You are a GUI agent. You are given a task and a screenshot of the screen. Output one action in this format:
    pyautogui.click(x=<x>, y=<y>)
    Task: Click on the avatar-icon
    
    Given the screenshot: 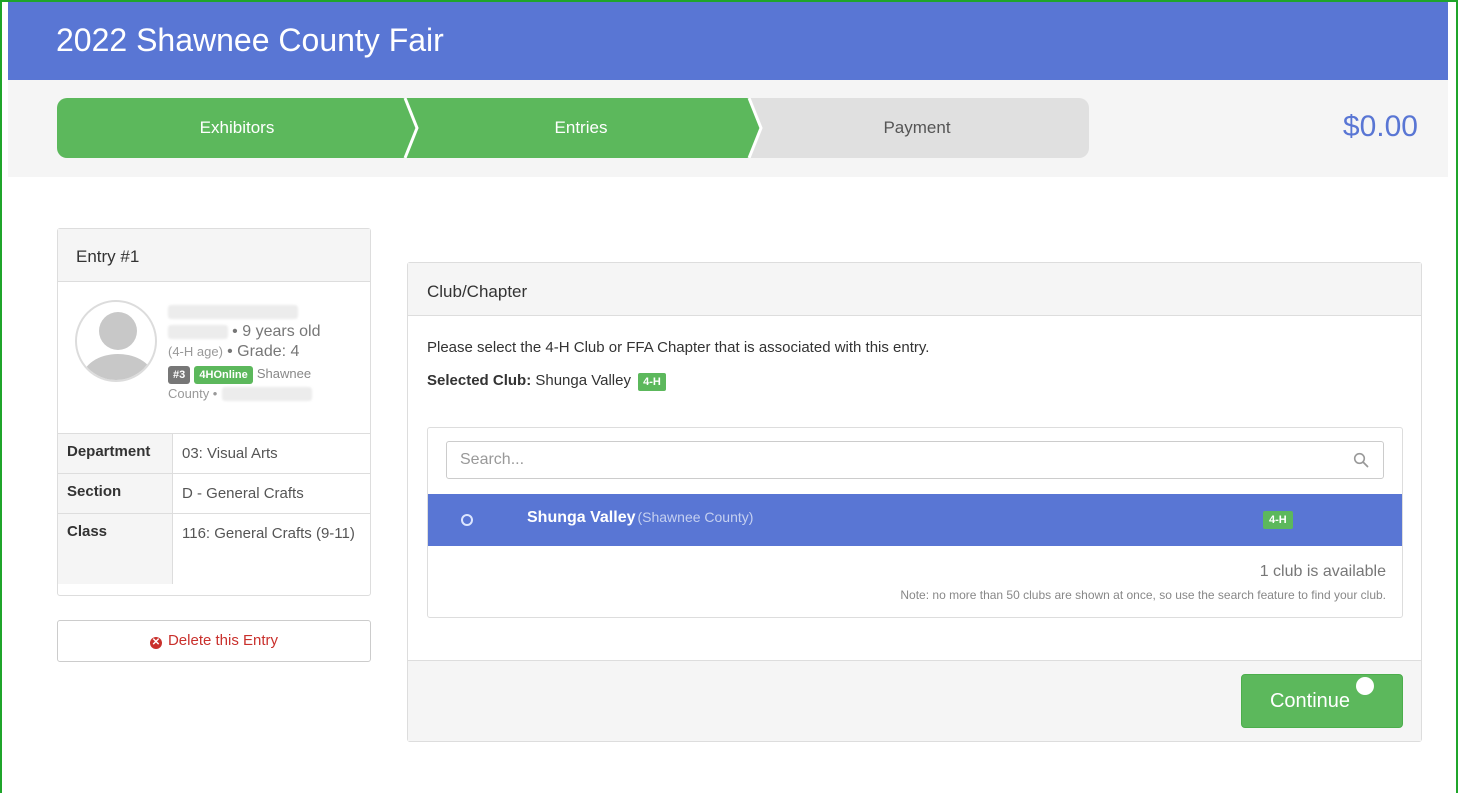 What is the action you would take?
    pyautogui.click(x=116, y=341)
    